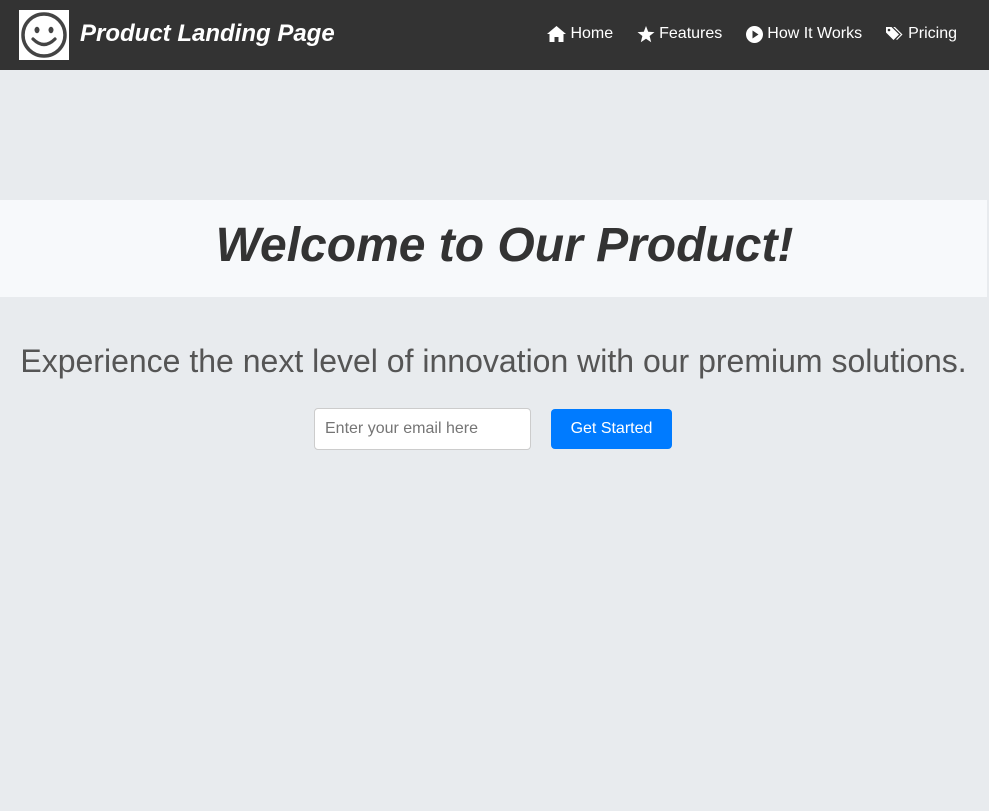 The width and height of the screenshot is (989, 811). What do you see at coordinates (504, 245) in the screenshot?
I see `hero-headline: Welcome to Our Product!` at bounding box center [504, 245].